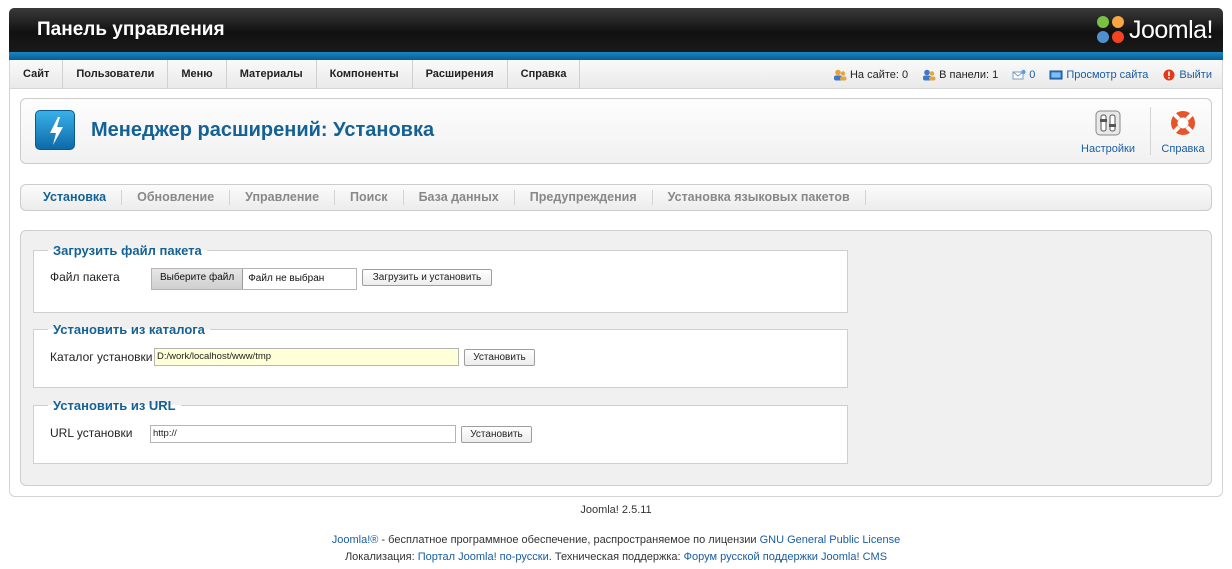  Describe the element at coordinates (197, 74) in the screenshot. I see `menu-item-menus: Меню` at that location.